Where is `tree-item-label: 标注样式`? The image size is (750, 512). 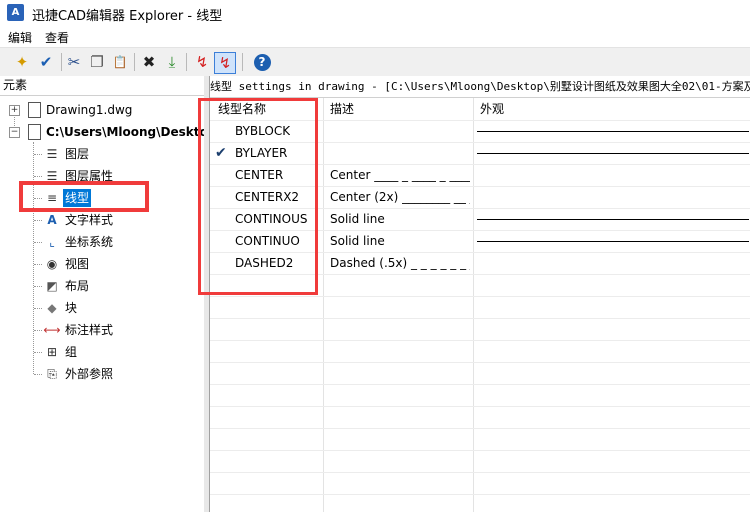
tree-item-label: 标注样式 is located at coordinates (89, 330).